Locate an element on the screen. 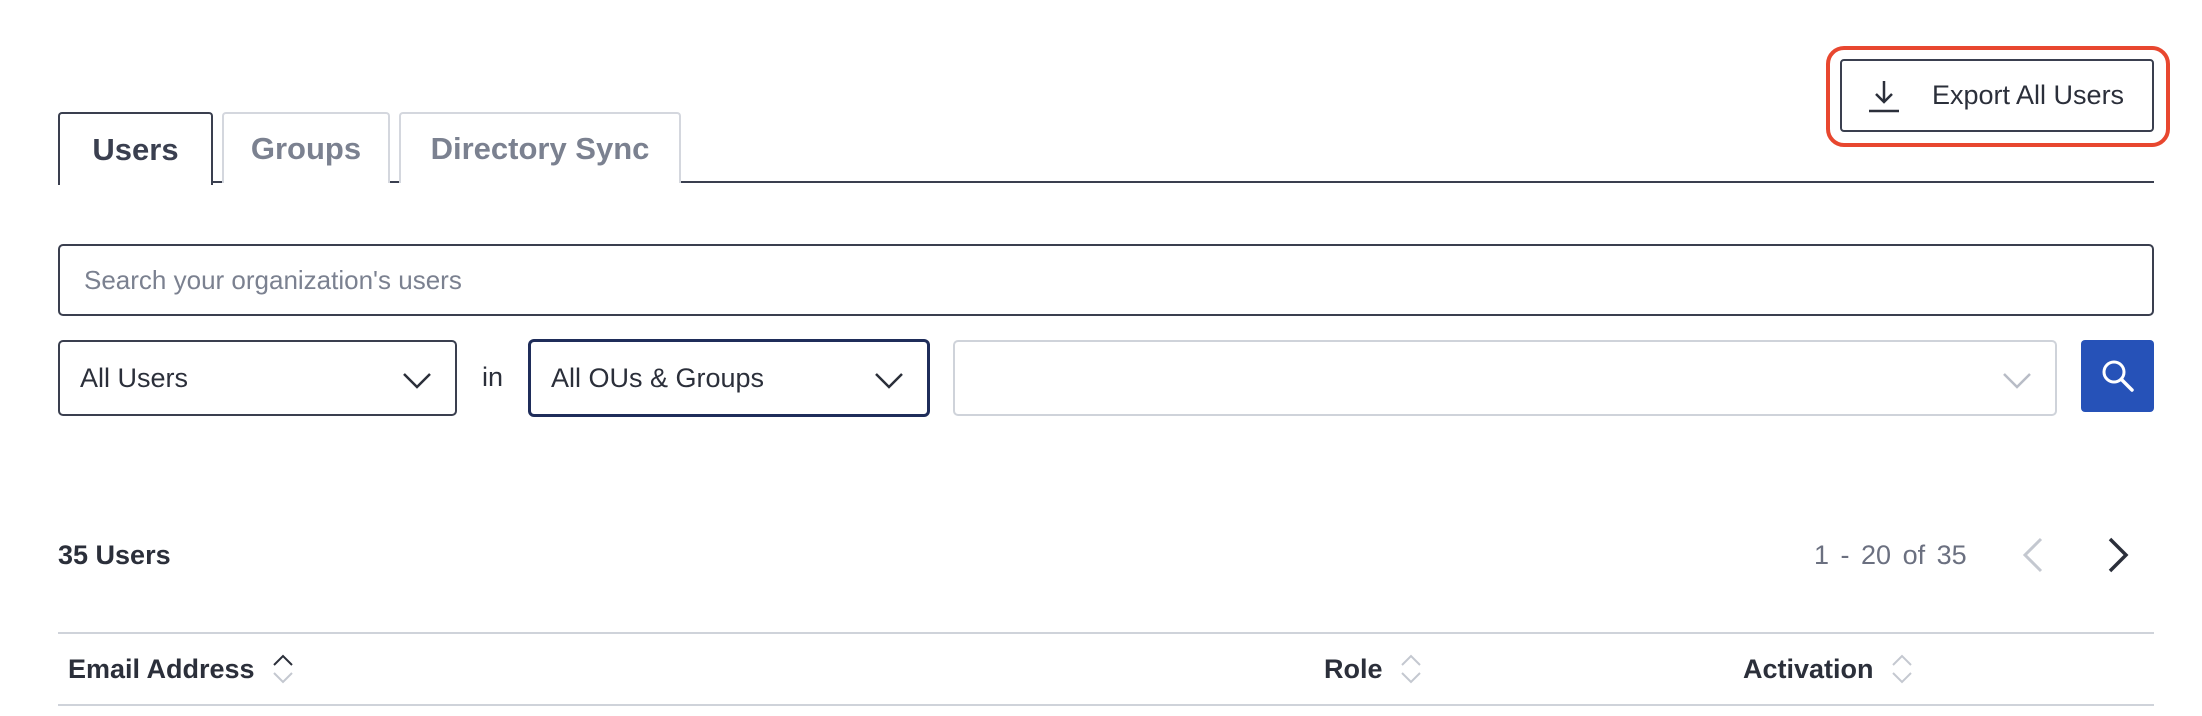 This screenshot has width=2202, height=716. column-email-address: Email Address is located at coordinates (181, 669).